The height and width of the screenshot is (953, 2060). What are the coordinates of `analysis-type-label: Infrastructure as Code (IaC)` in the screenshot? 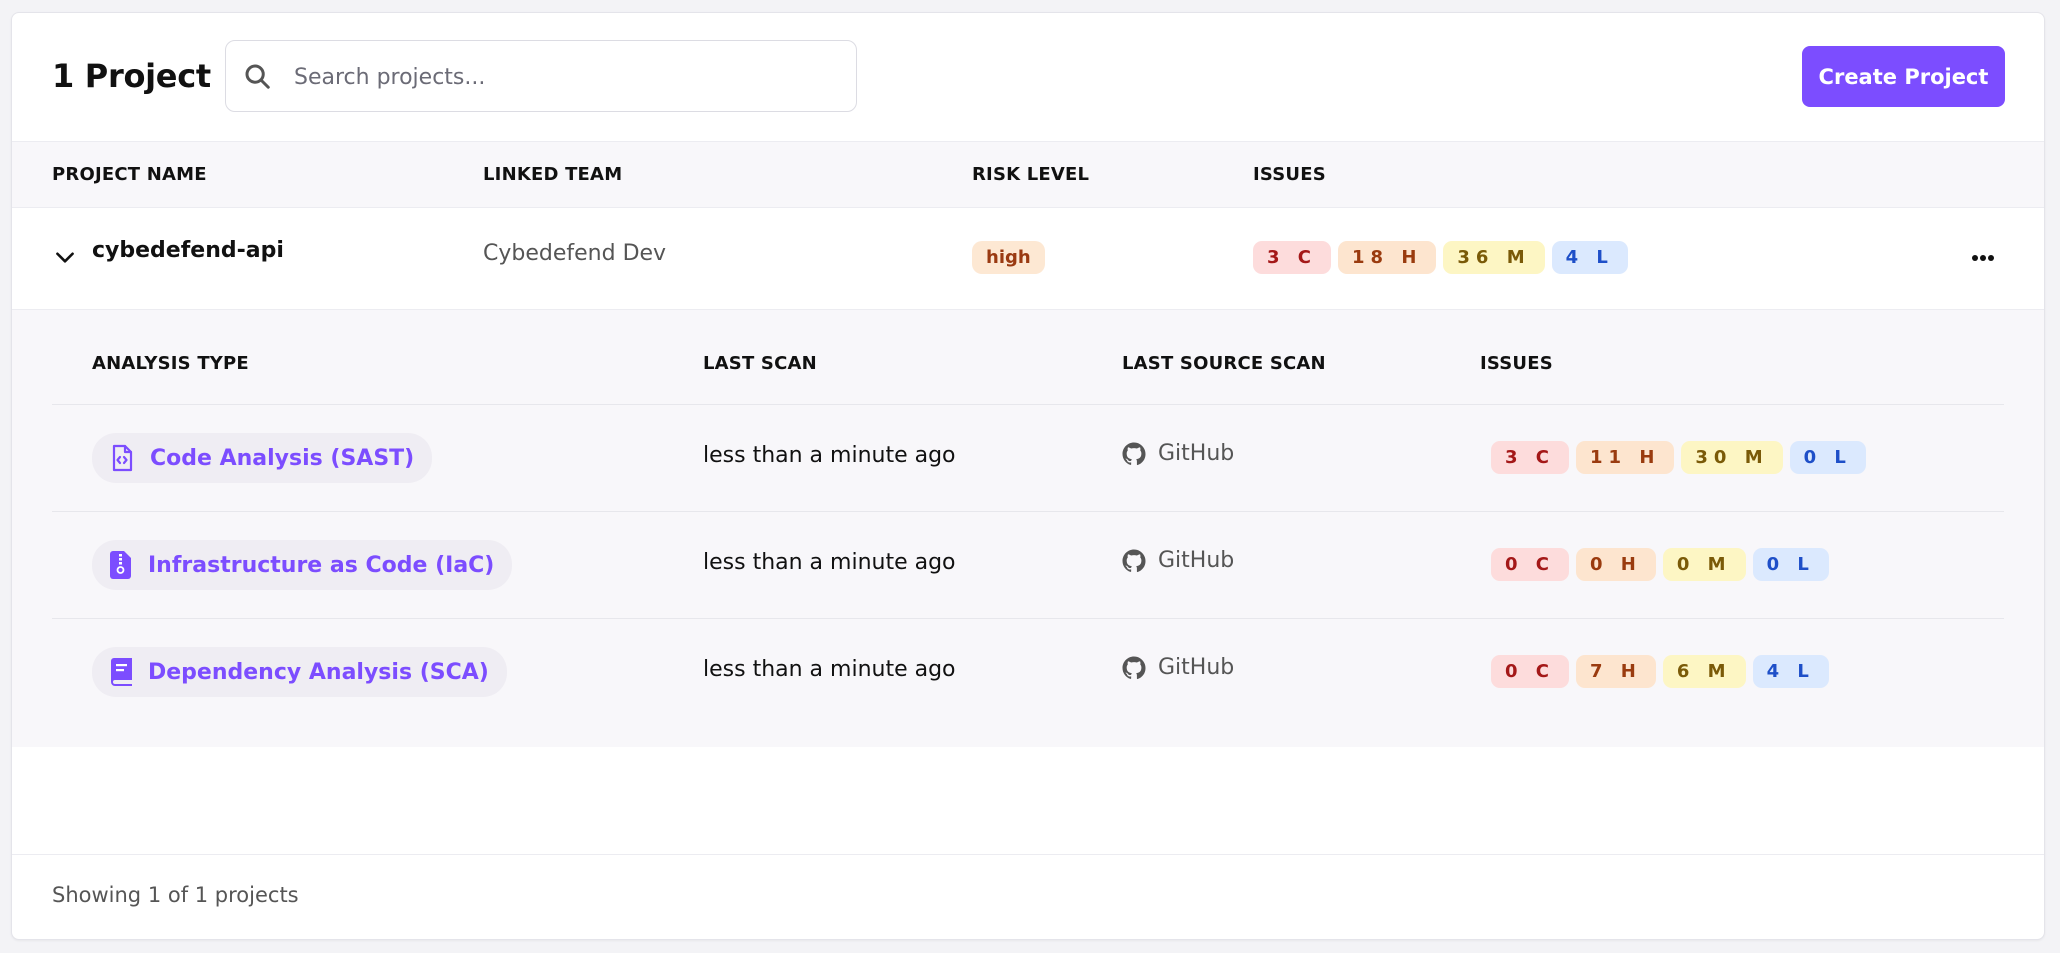 It's located at (321, 565).